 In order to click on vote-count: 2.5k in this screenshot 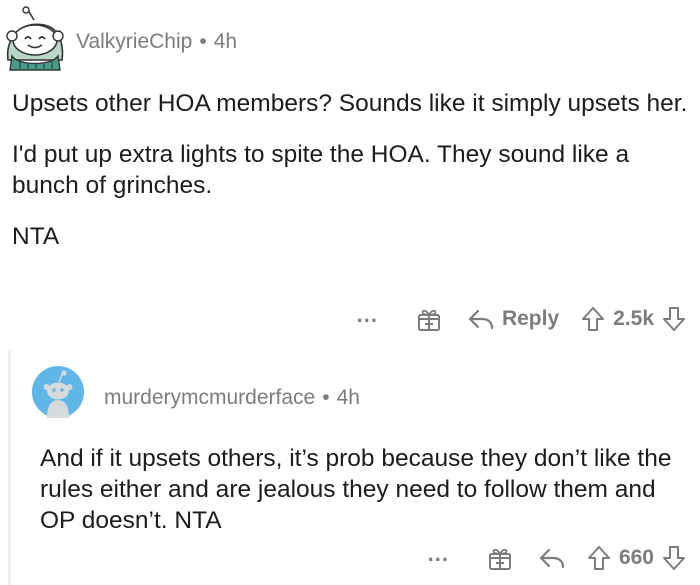, I will do `click(633, 318)`.